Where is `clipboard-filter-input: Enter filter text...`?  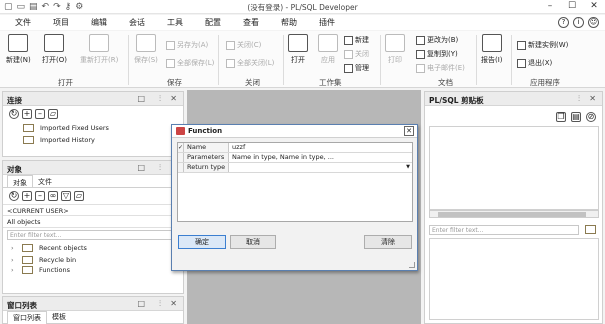
clipboard-filter-input: Enter filter text... is located at coordinates (504, 230).